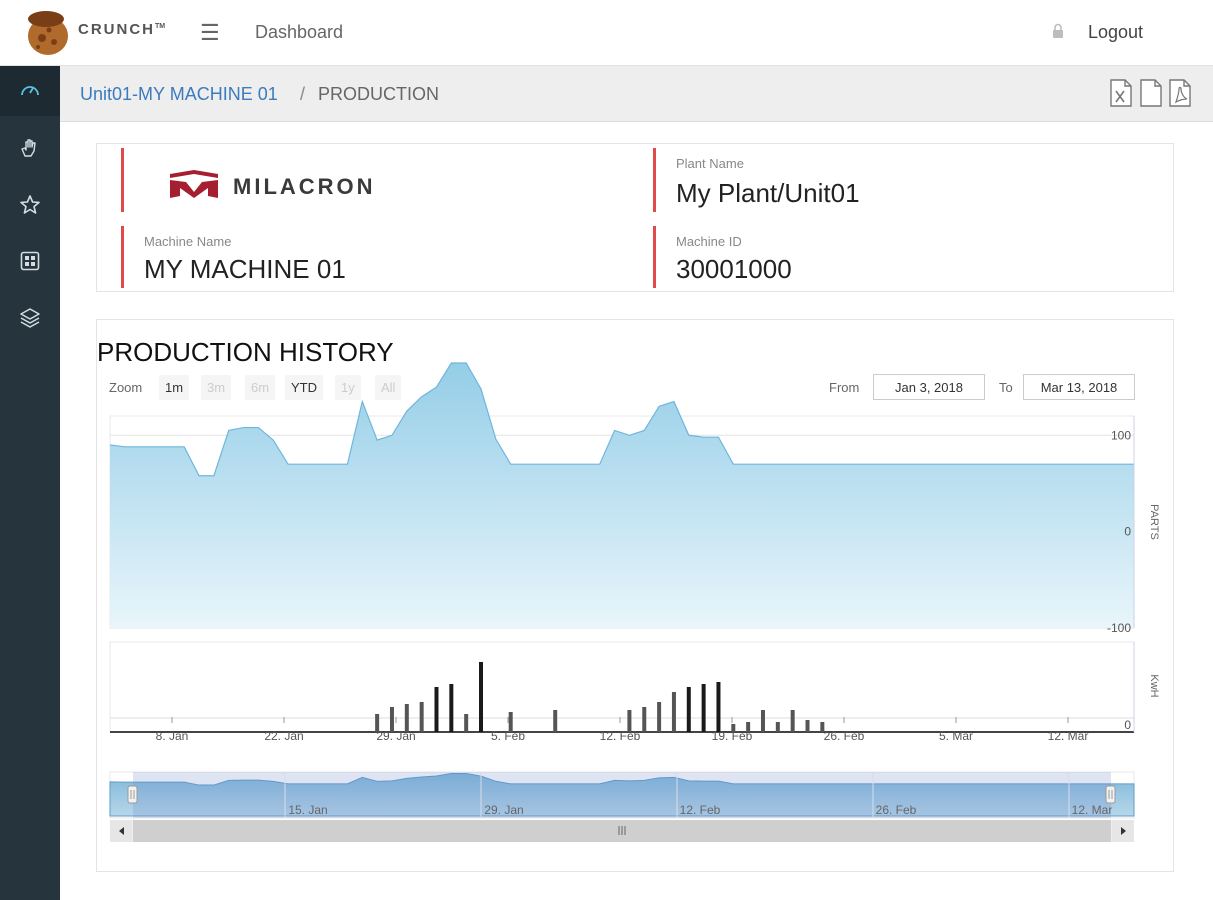  What do you see at coordinates (710, 163) in the screenshot?
I see `plant-name-label: Plant Name` at bounding box center [710, 163].